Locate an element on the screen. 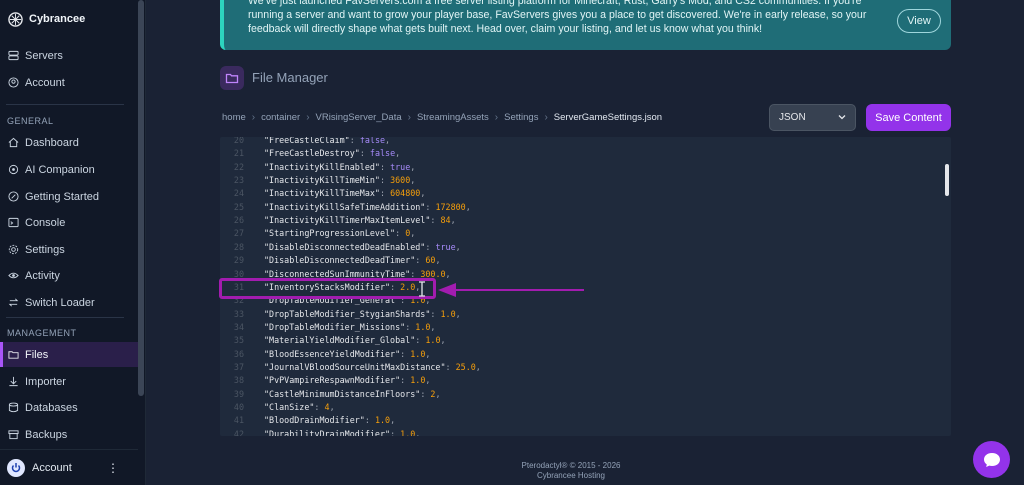  sidebar-item-label: Activity is located at coordinates (42, 275).